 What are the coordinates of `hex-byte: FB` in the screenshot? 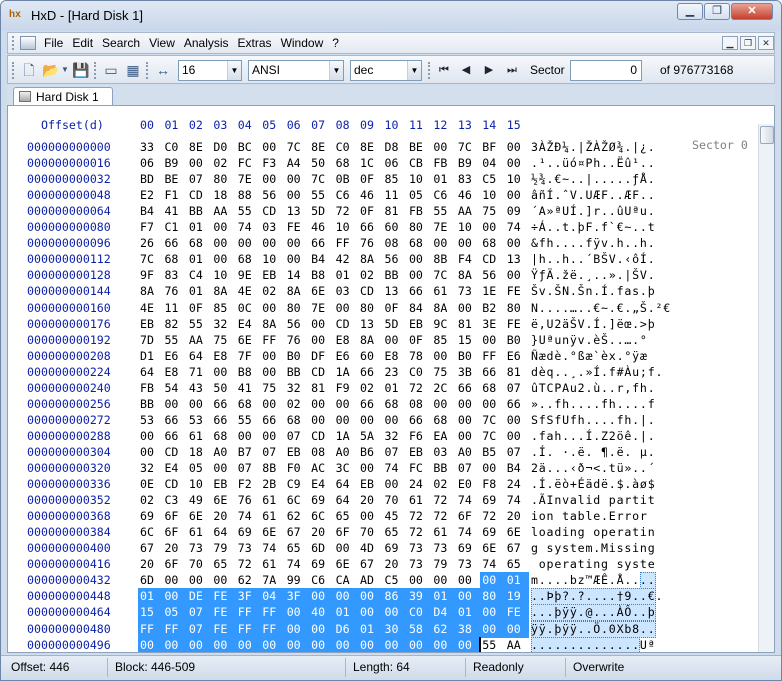 It's located at (421, 212).